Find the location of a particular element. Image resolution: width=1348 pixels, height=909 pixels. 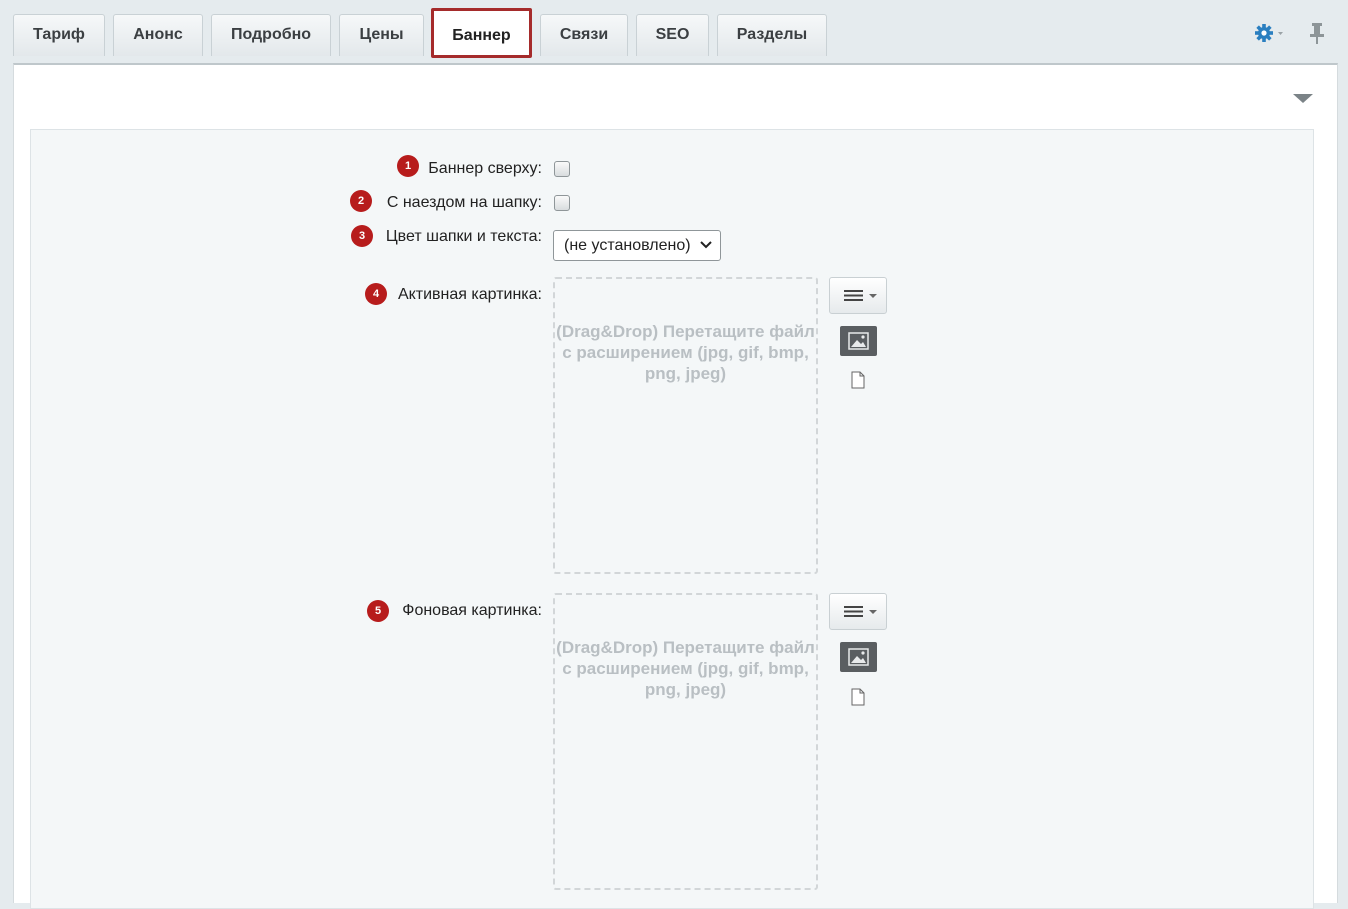

overlap-header-checkbox is located at coordinates (562, 203).